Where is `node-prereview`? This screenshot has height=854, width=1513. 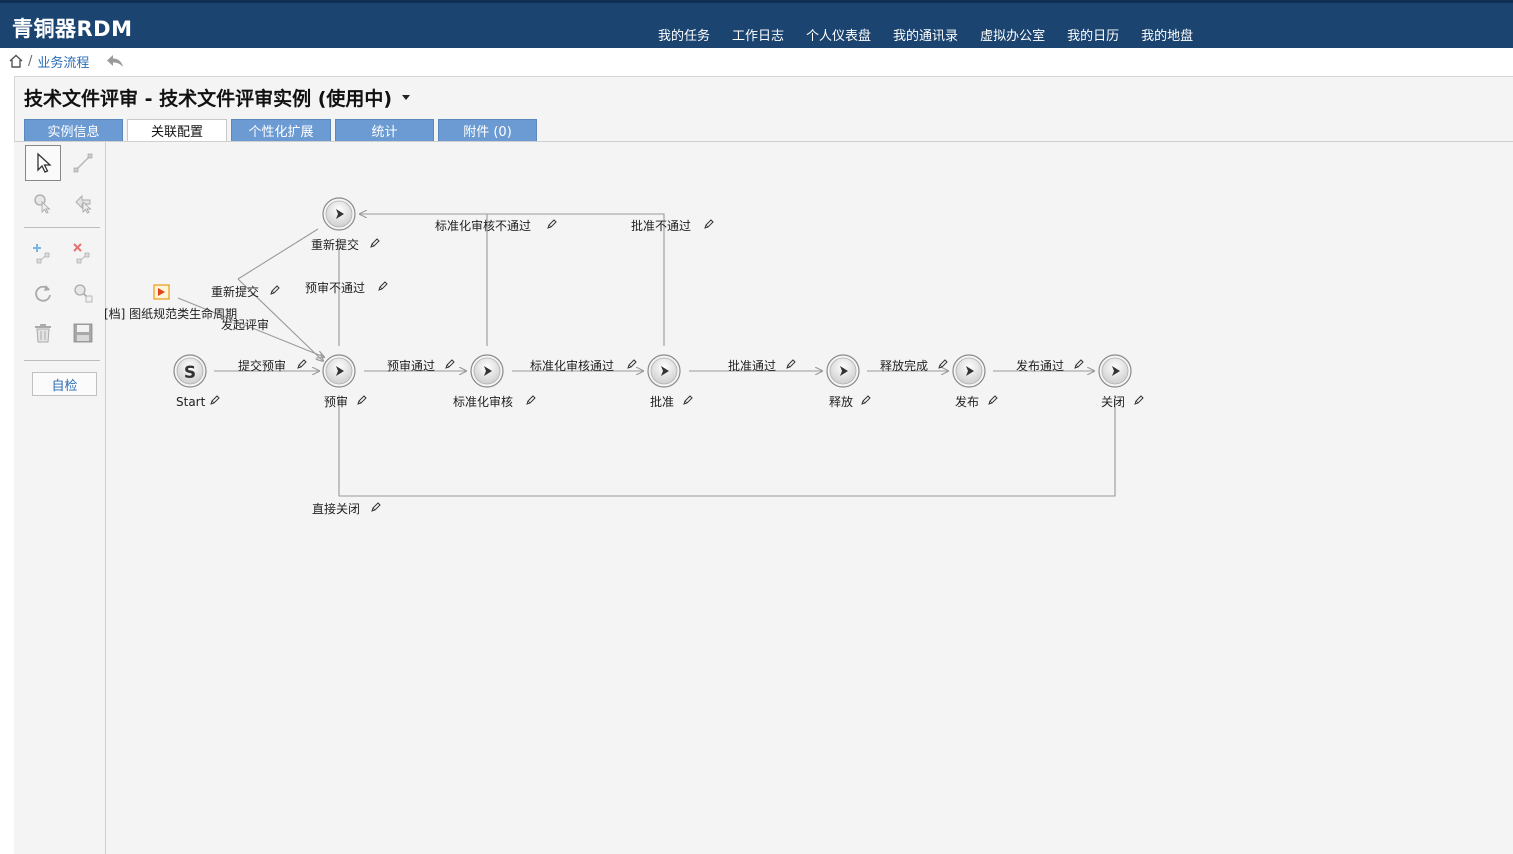 node-prereview is located at coordinates (339, 371).